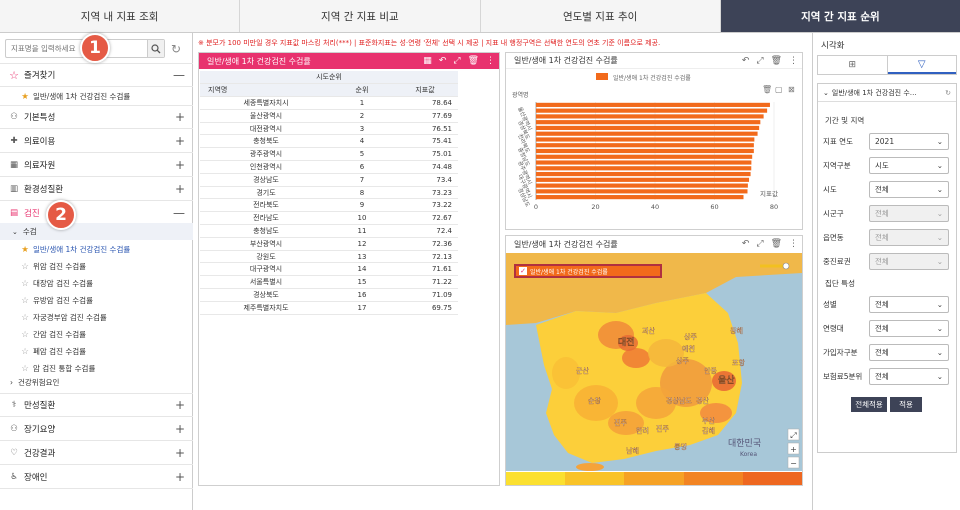  I want to click on filter-select: 시도 ⌄, so click(909, 165).